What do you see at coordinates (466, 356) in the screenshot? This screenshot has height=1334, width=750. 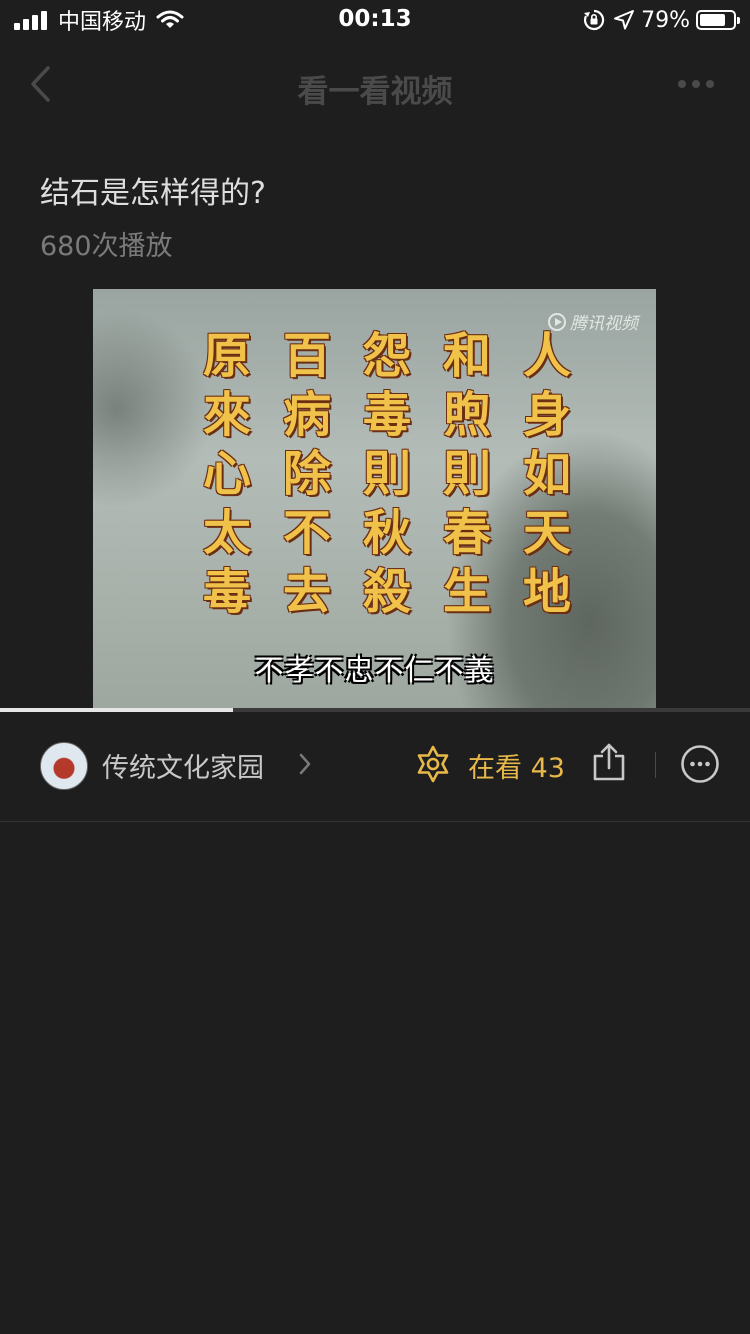 I see `frame-char: 和` at bounding box center [466, 356].